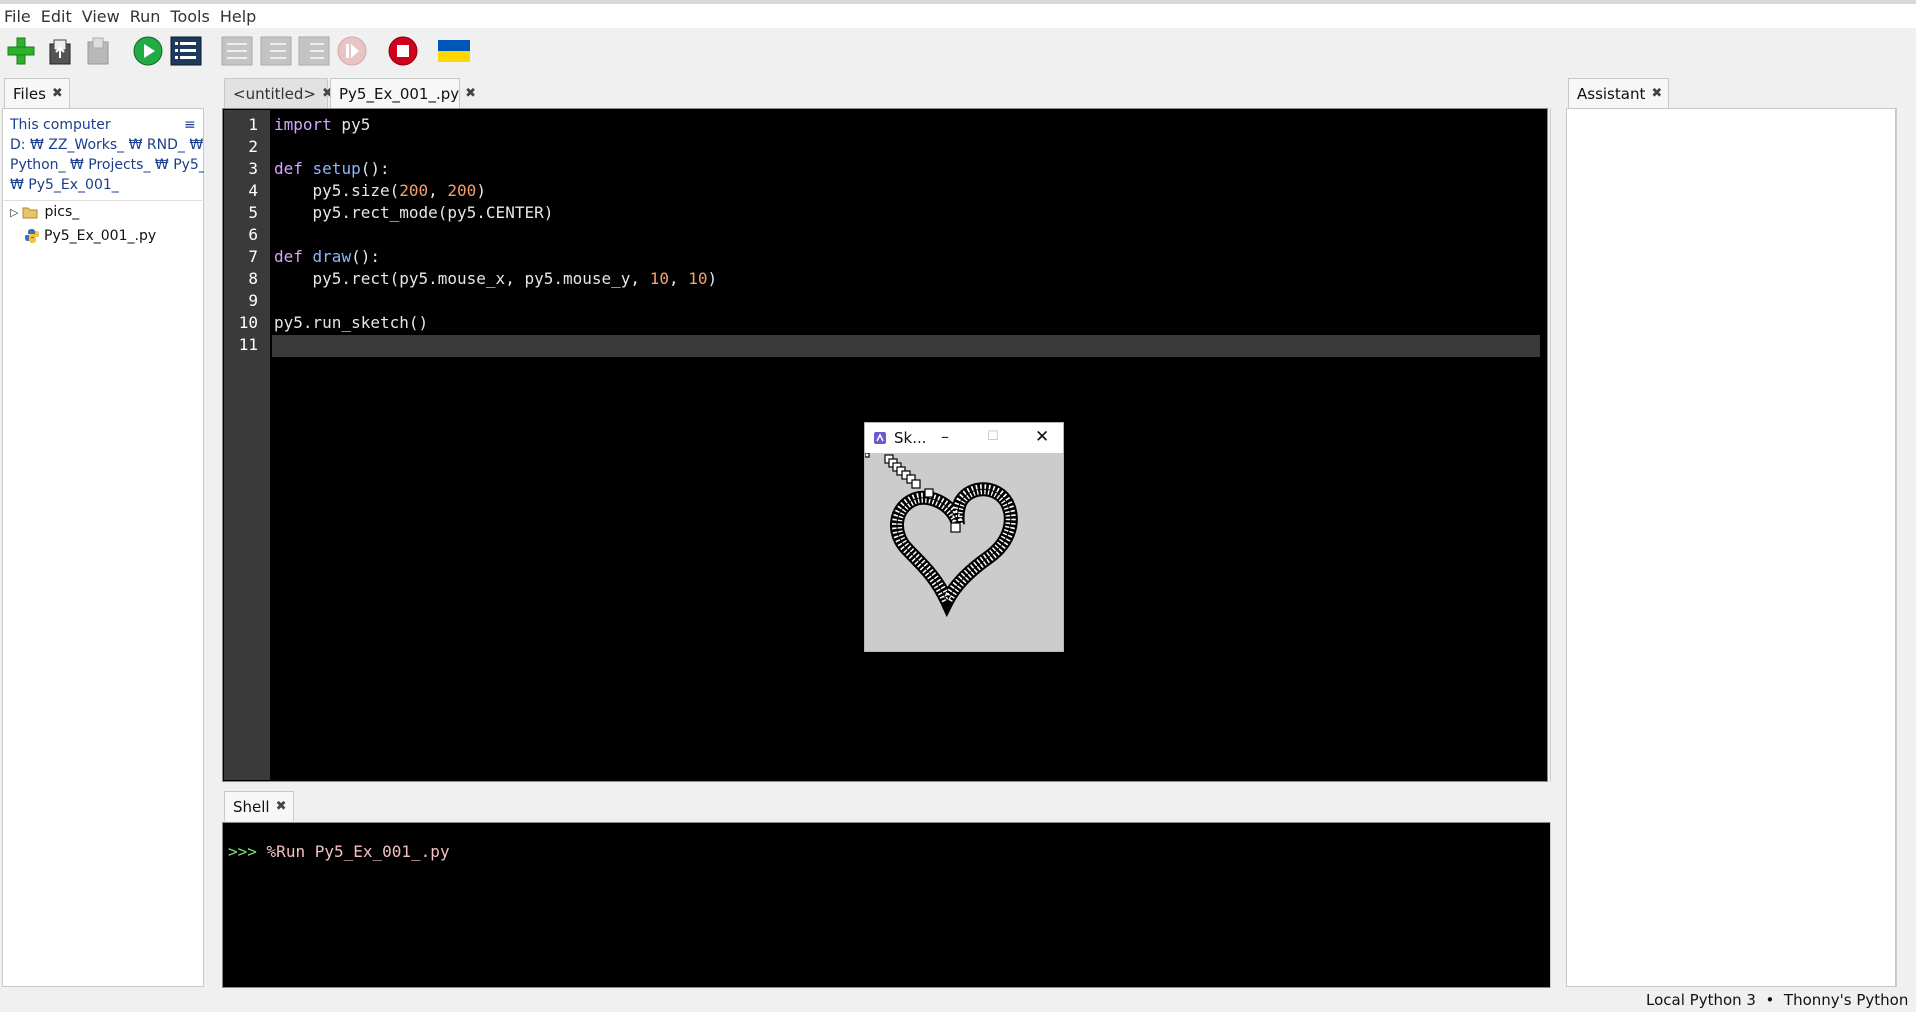 The image size is (1916, 1012). I want to click on ukraine-flag-icon, so click(454, 51).